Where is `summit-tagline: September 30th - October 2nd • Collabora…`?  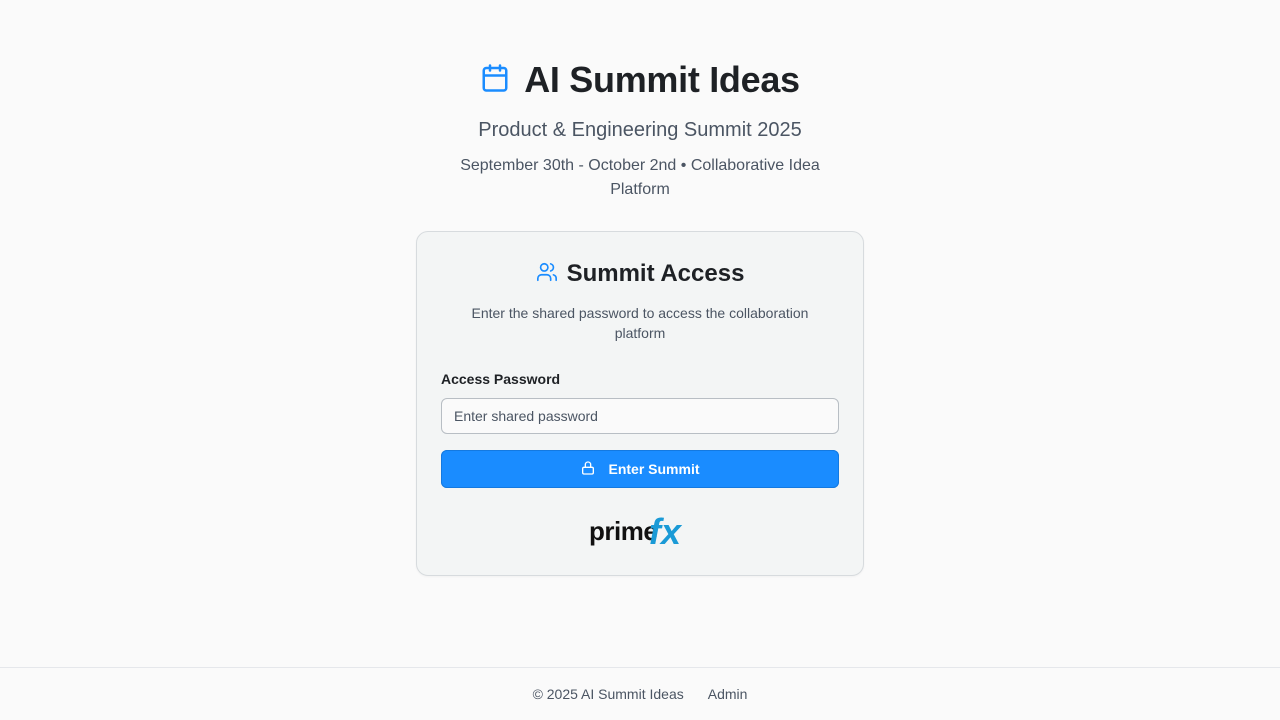
summit-tagline: September 30th - October 2nd • Collabora… is located at coordinates (640, 177).